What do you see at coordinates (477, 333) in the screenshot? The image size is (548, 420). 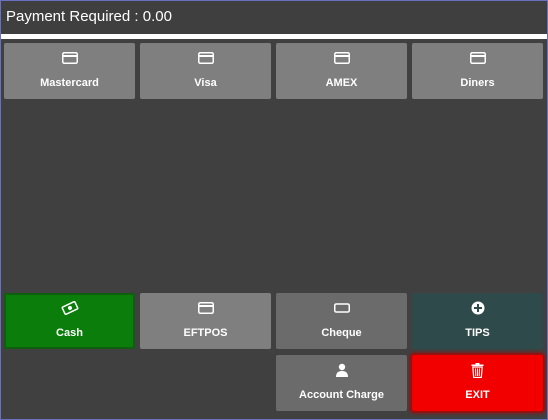 I see `tips-label: TIPS` at bounding box center [477, 333].